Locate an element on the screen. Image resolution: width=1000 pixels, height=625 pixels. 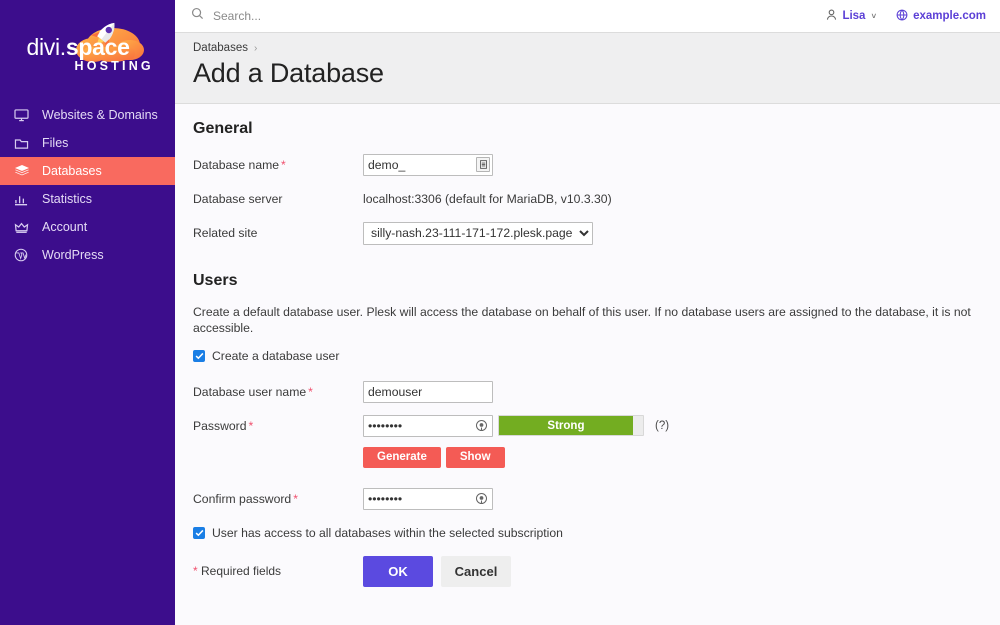
search-input is located at coordinates (331, 16).